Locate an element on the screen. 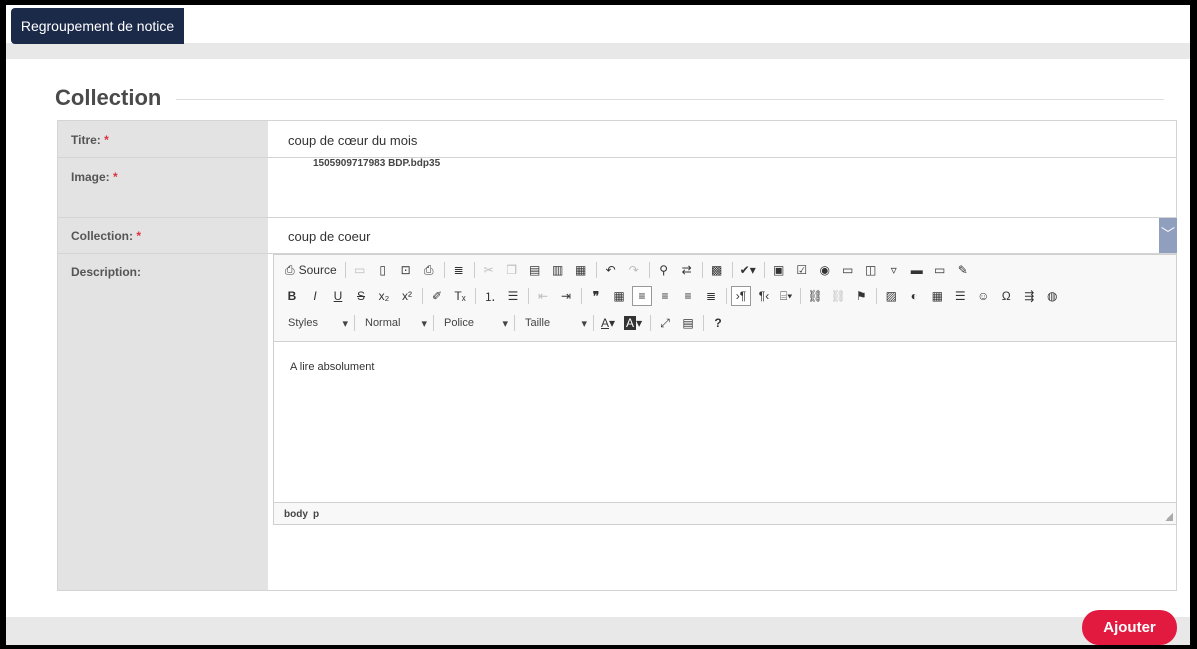 This screenshot has width=1197, height=649. section-divider is located at coordinates (670, 99).